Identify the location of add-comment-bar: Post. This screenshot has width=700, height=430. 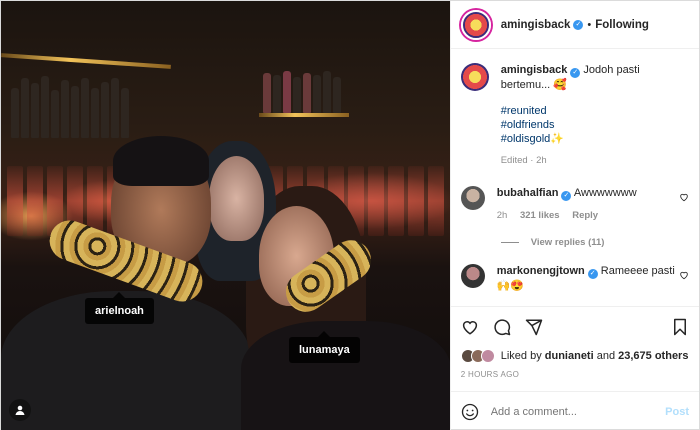
(574, 410).